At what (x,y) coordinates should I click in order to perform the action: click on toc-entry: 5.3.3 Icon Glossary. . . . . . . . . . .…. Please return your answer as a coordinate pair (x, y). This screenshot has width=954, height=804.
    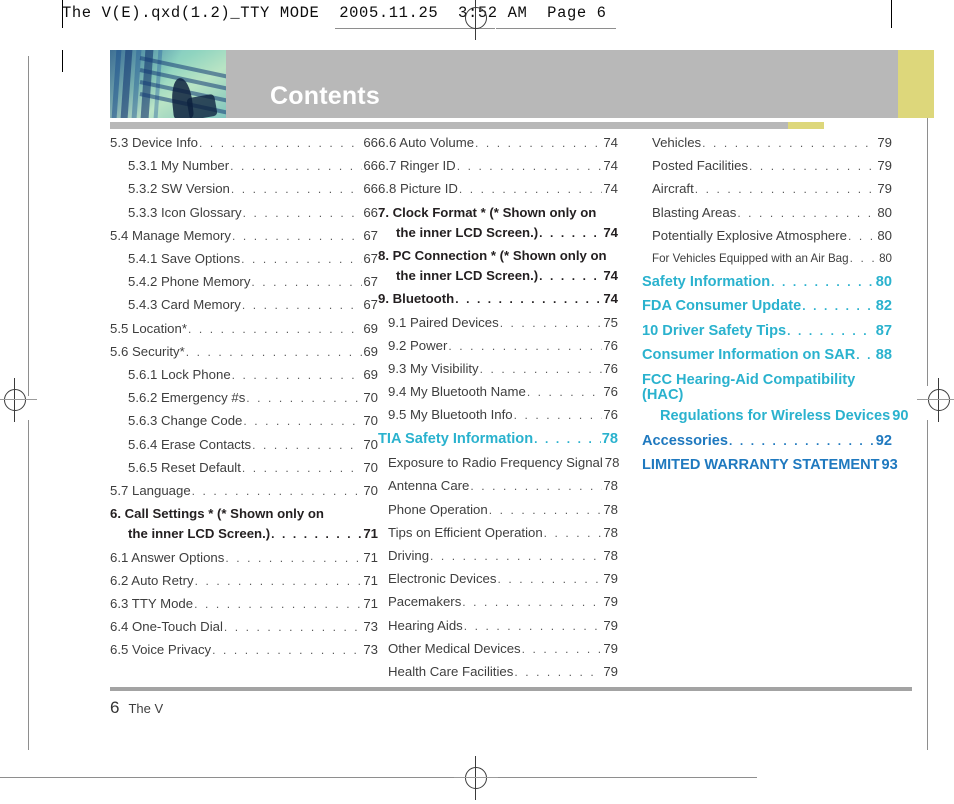
    Looking at the image, I should click on (244, 211).